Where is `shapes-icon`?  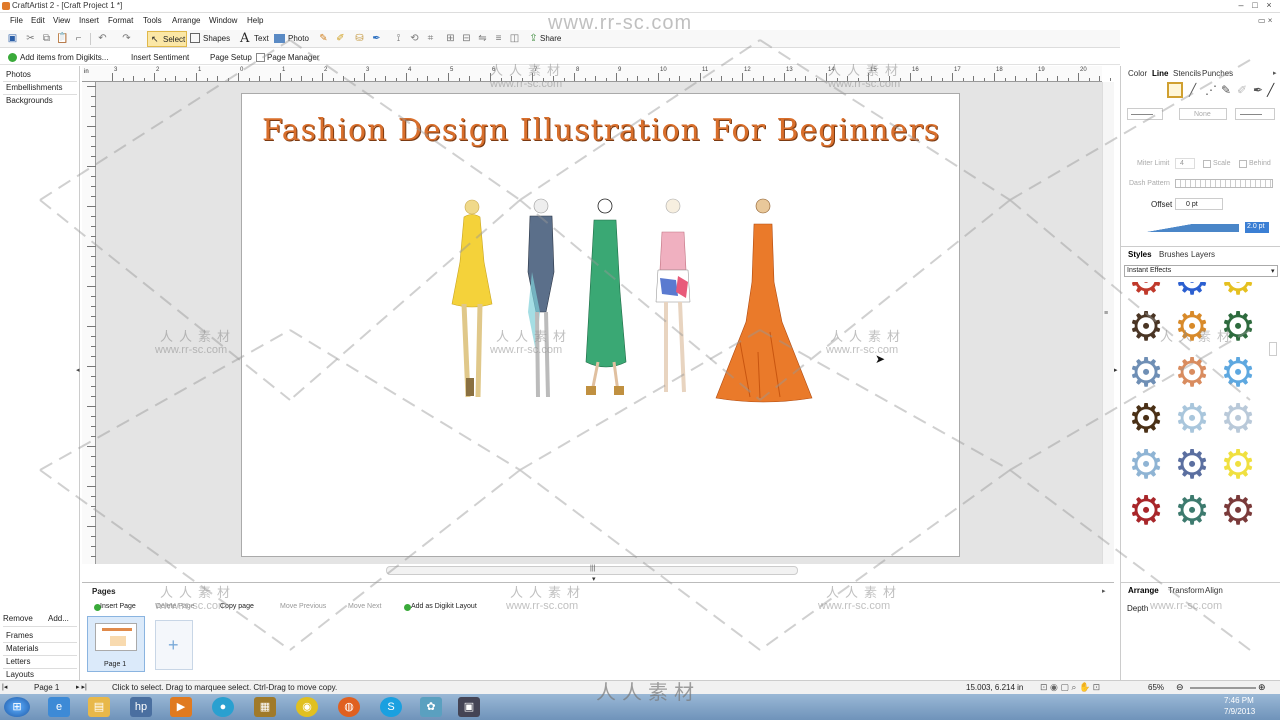
shapes-icon is located at coordinates (195, 38).